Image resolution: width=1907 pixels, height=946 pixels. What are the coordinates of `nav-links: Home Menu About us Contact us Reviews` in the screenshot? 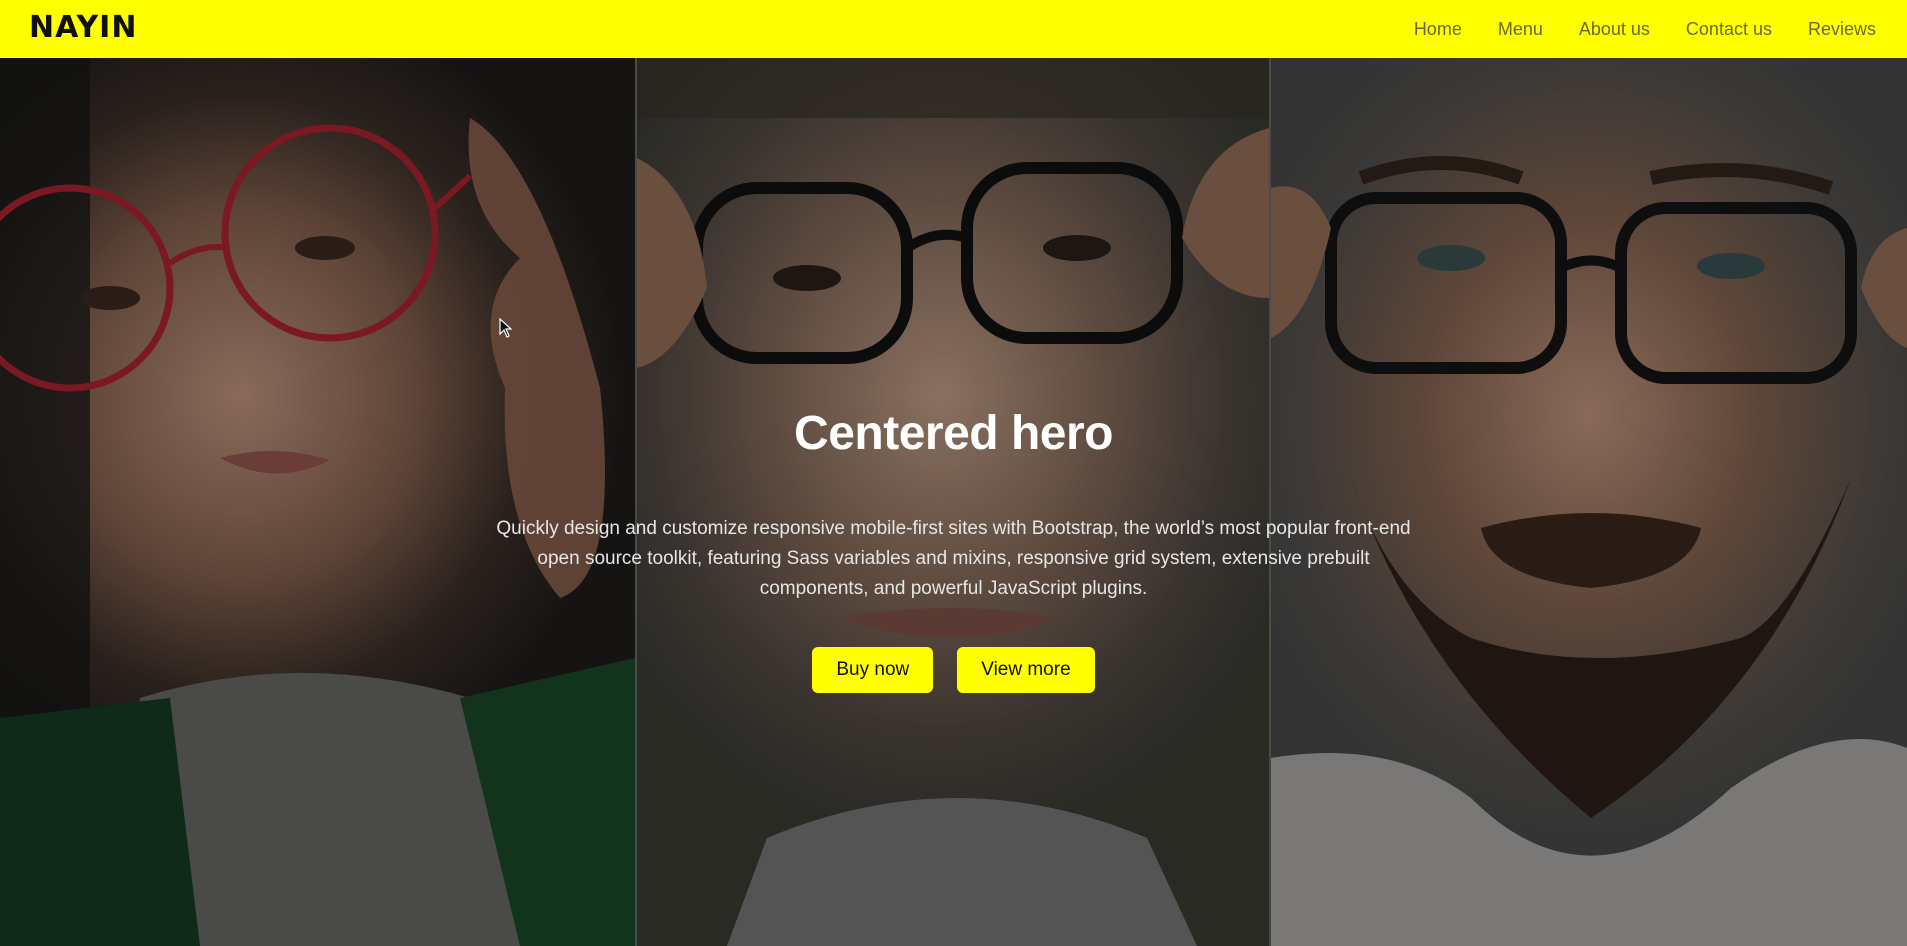 It's located at (1645, 29).